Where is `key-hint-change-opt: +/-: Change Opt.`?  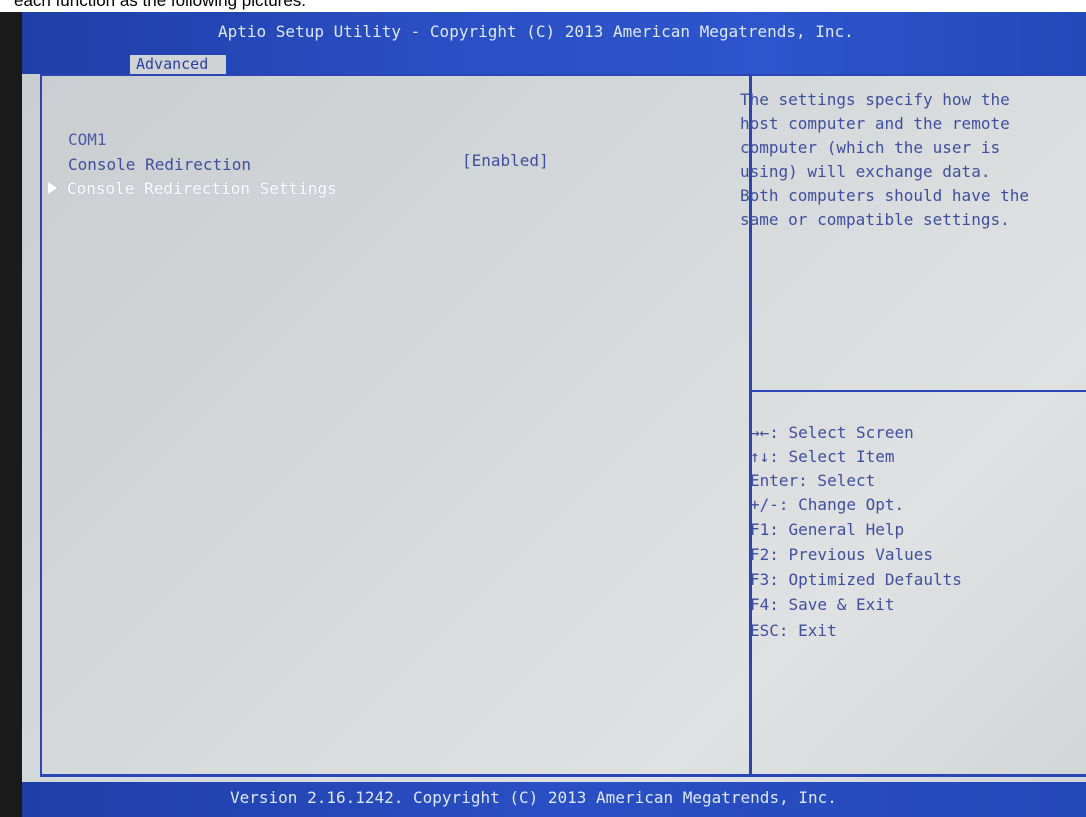 key-hint-change-opt: +/-: Change Opt. is located at coordinates (827, 504).